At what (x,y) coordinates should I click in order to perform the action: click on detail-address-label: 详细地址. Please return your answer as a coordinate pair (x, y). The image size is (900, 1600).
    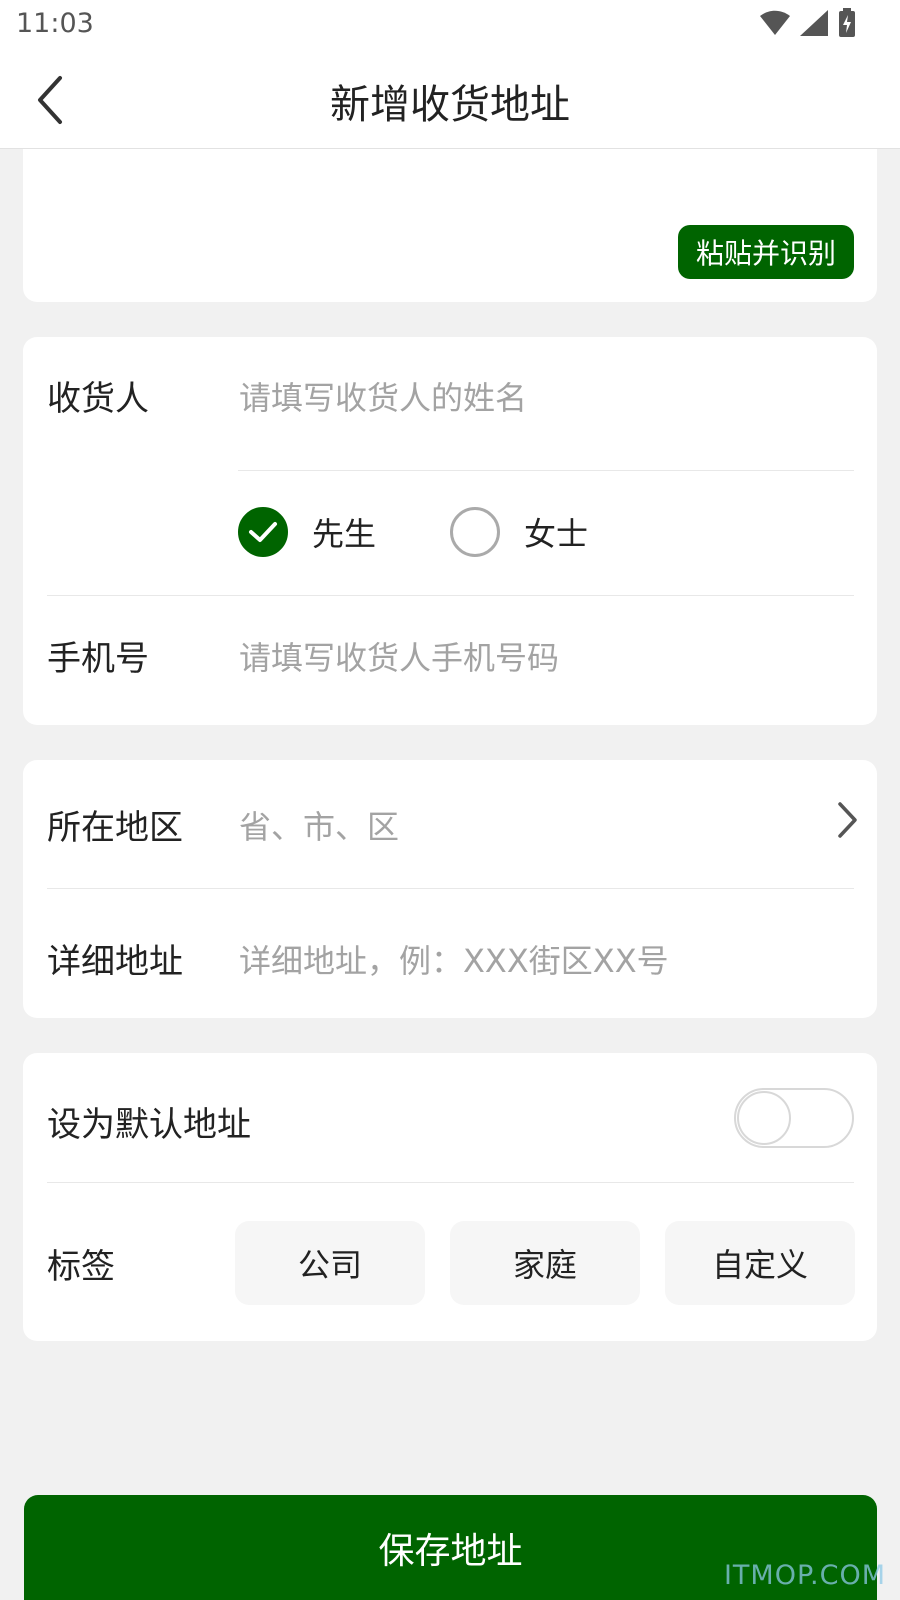
    Looking at the image, I should click on (115, 962).